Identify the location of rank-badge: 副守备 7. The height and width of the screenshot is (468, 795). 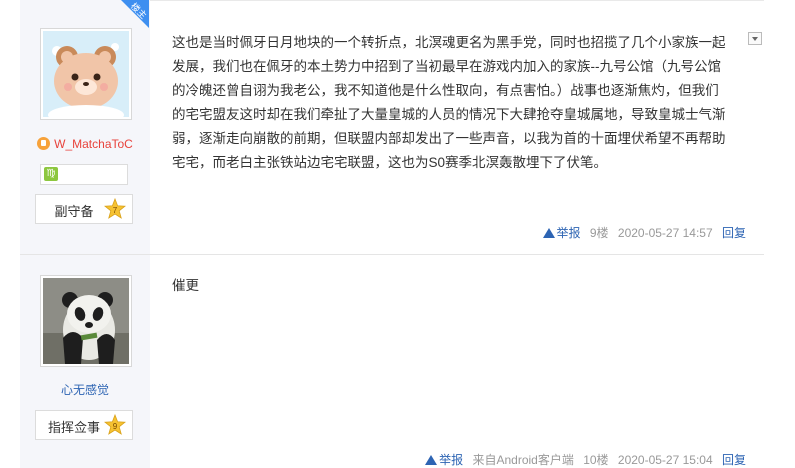
(84, 209).